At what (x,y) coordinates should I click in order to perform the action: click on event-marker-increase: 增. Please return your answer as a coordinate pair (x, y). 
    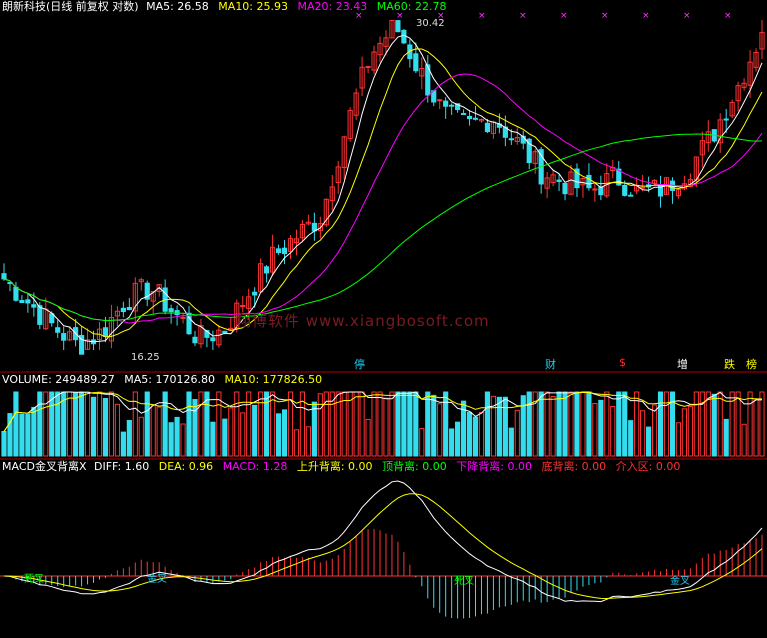
    Looking at the image, I should click on (682, 364).